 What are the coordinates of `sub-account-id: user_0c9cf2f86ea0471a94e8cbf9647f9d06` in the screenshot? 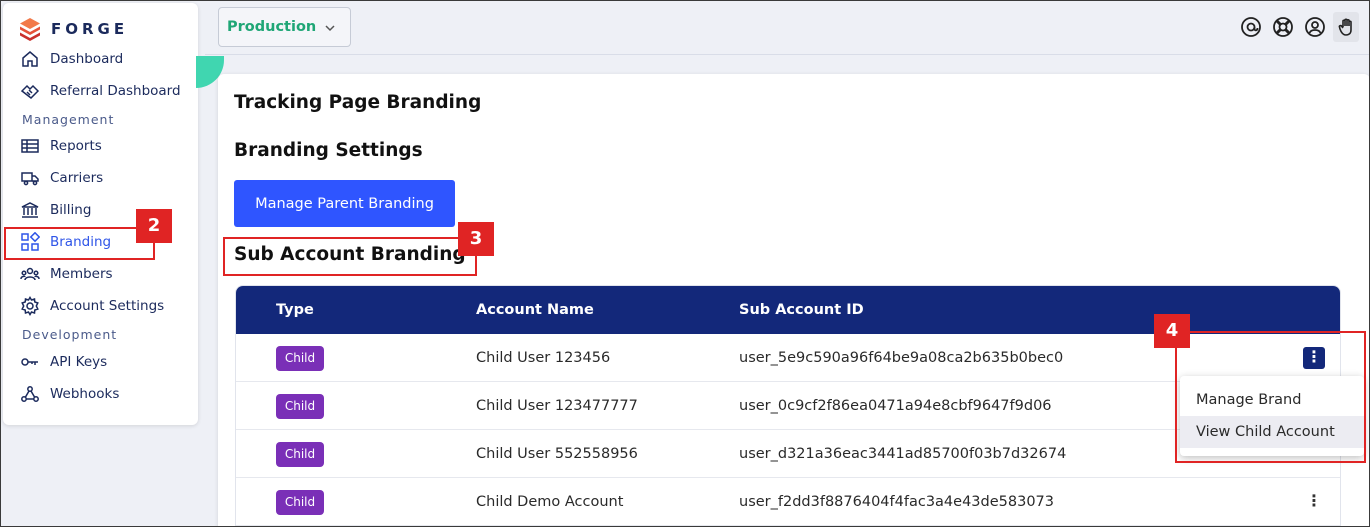 It's located at (895, 406).